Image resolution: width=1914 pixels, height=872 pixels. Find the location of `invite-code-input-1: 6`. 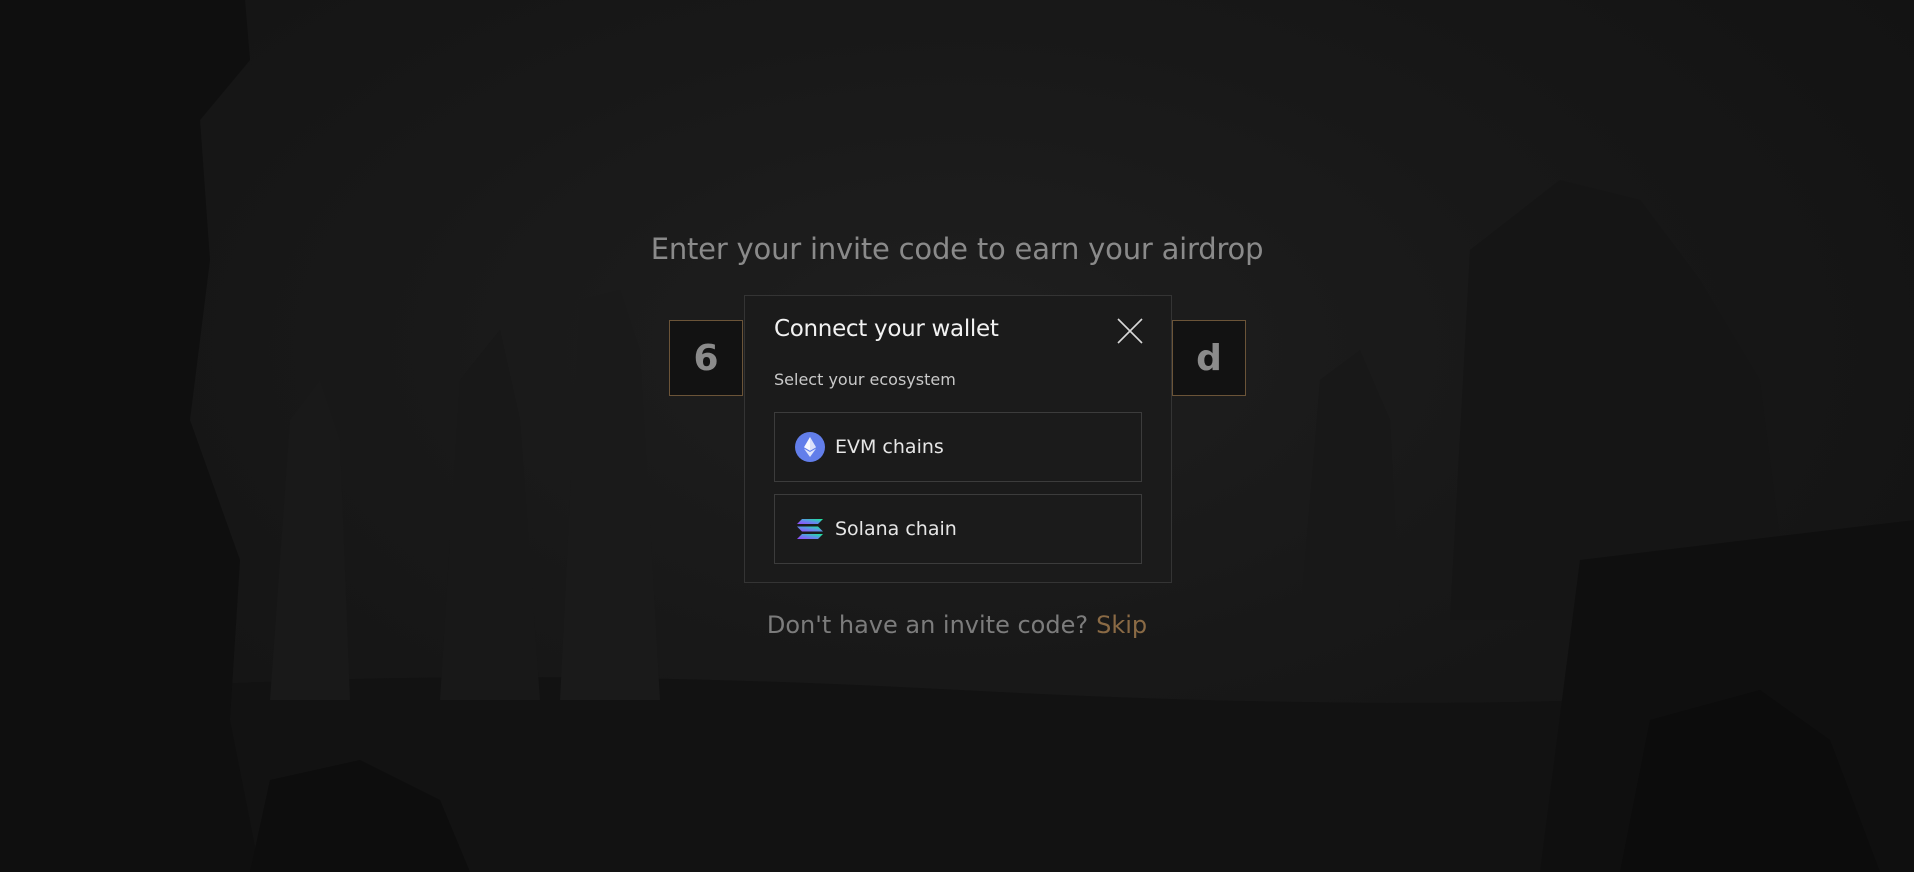

invite-code-input-1: 6 is located at coordinates (706, 358).